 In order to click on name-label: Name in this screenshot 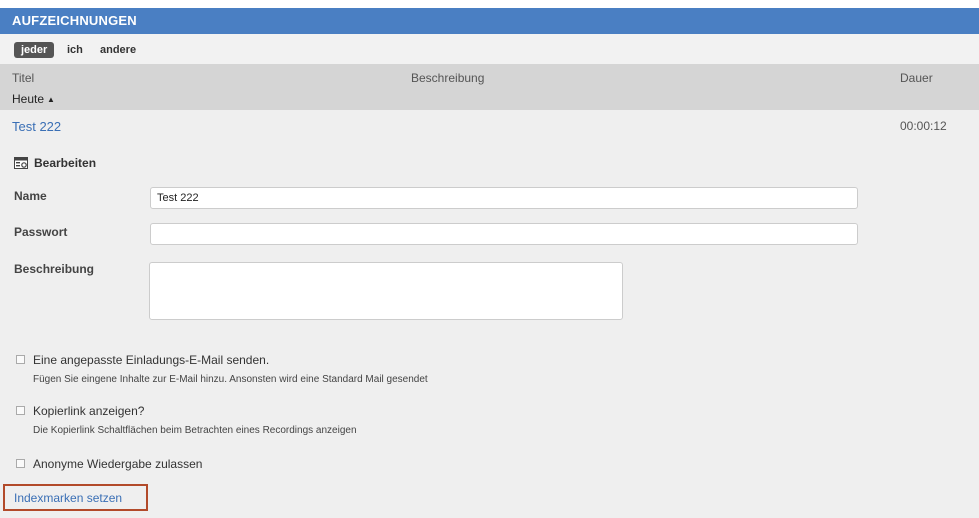, I will do `click(30, 196)`.